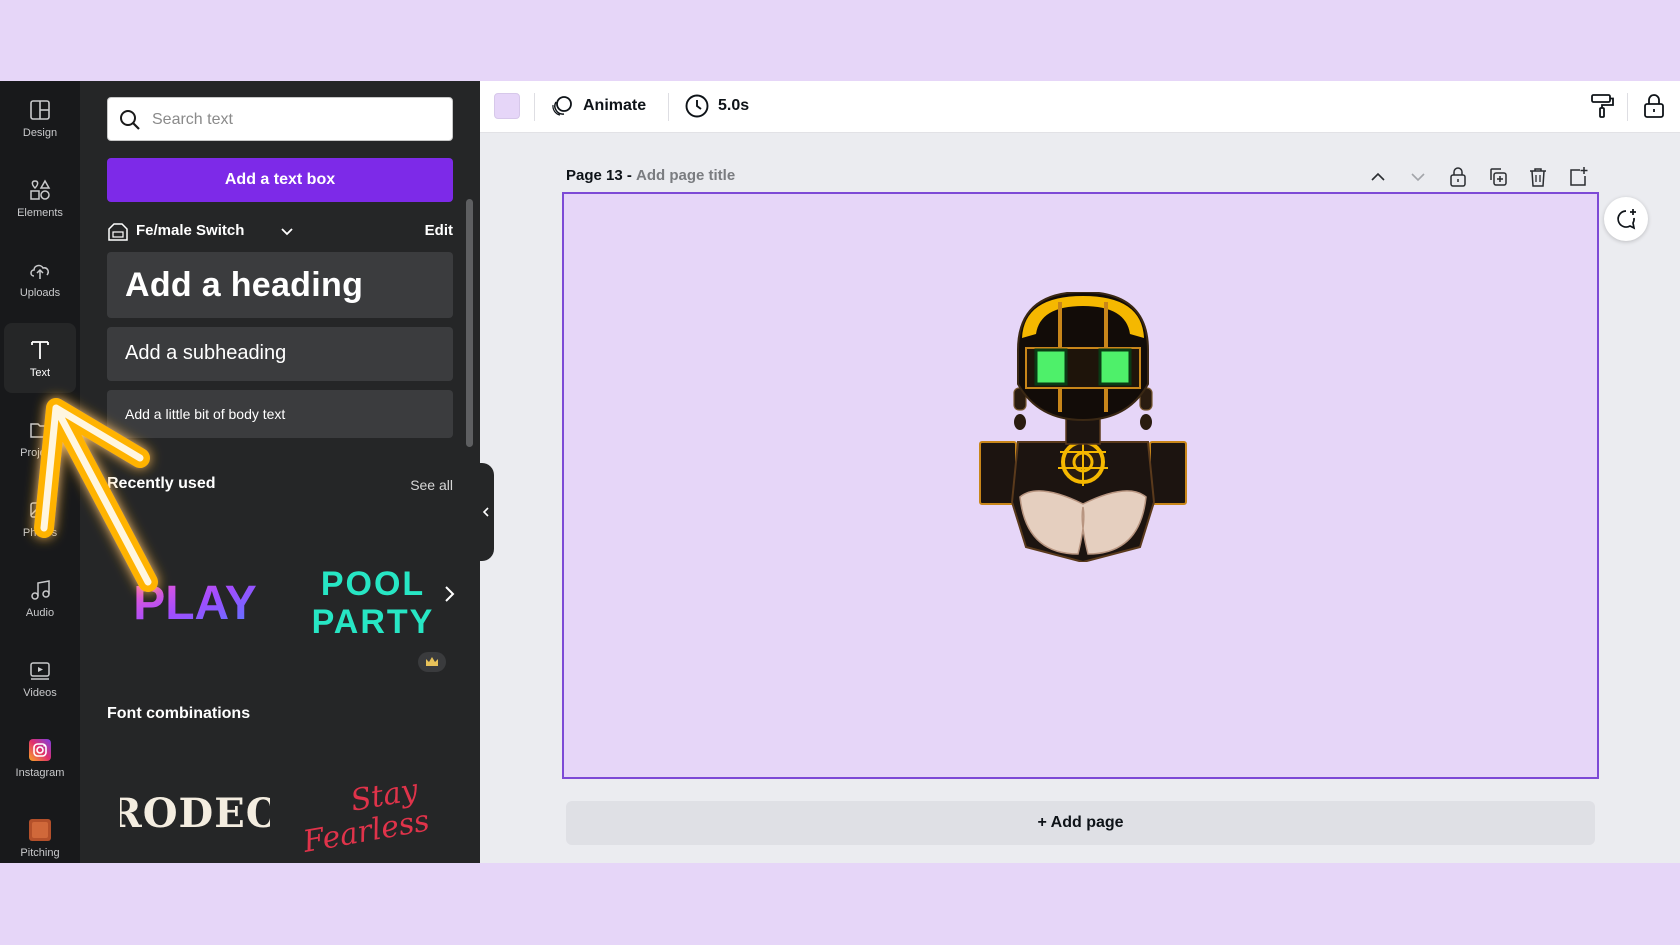  What do you see at coordinates (1080, 823) in the screenshot?
I see `add-page-button: + Add page` at bounding box center [1080, 823].